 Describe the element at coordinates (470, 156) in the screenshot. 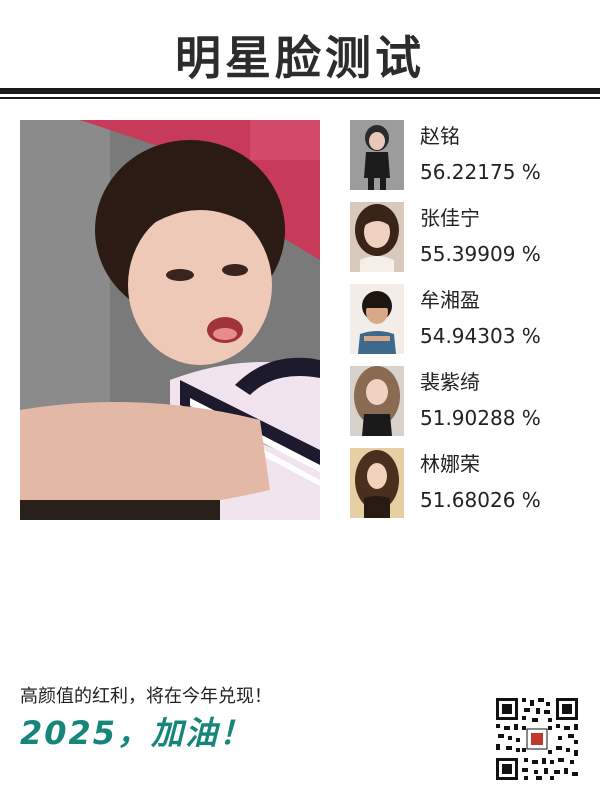

I see `match-item: 赵铭 56.22175 %` at that location.